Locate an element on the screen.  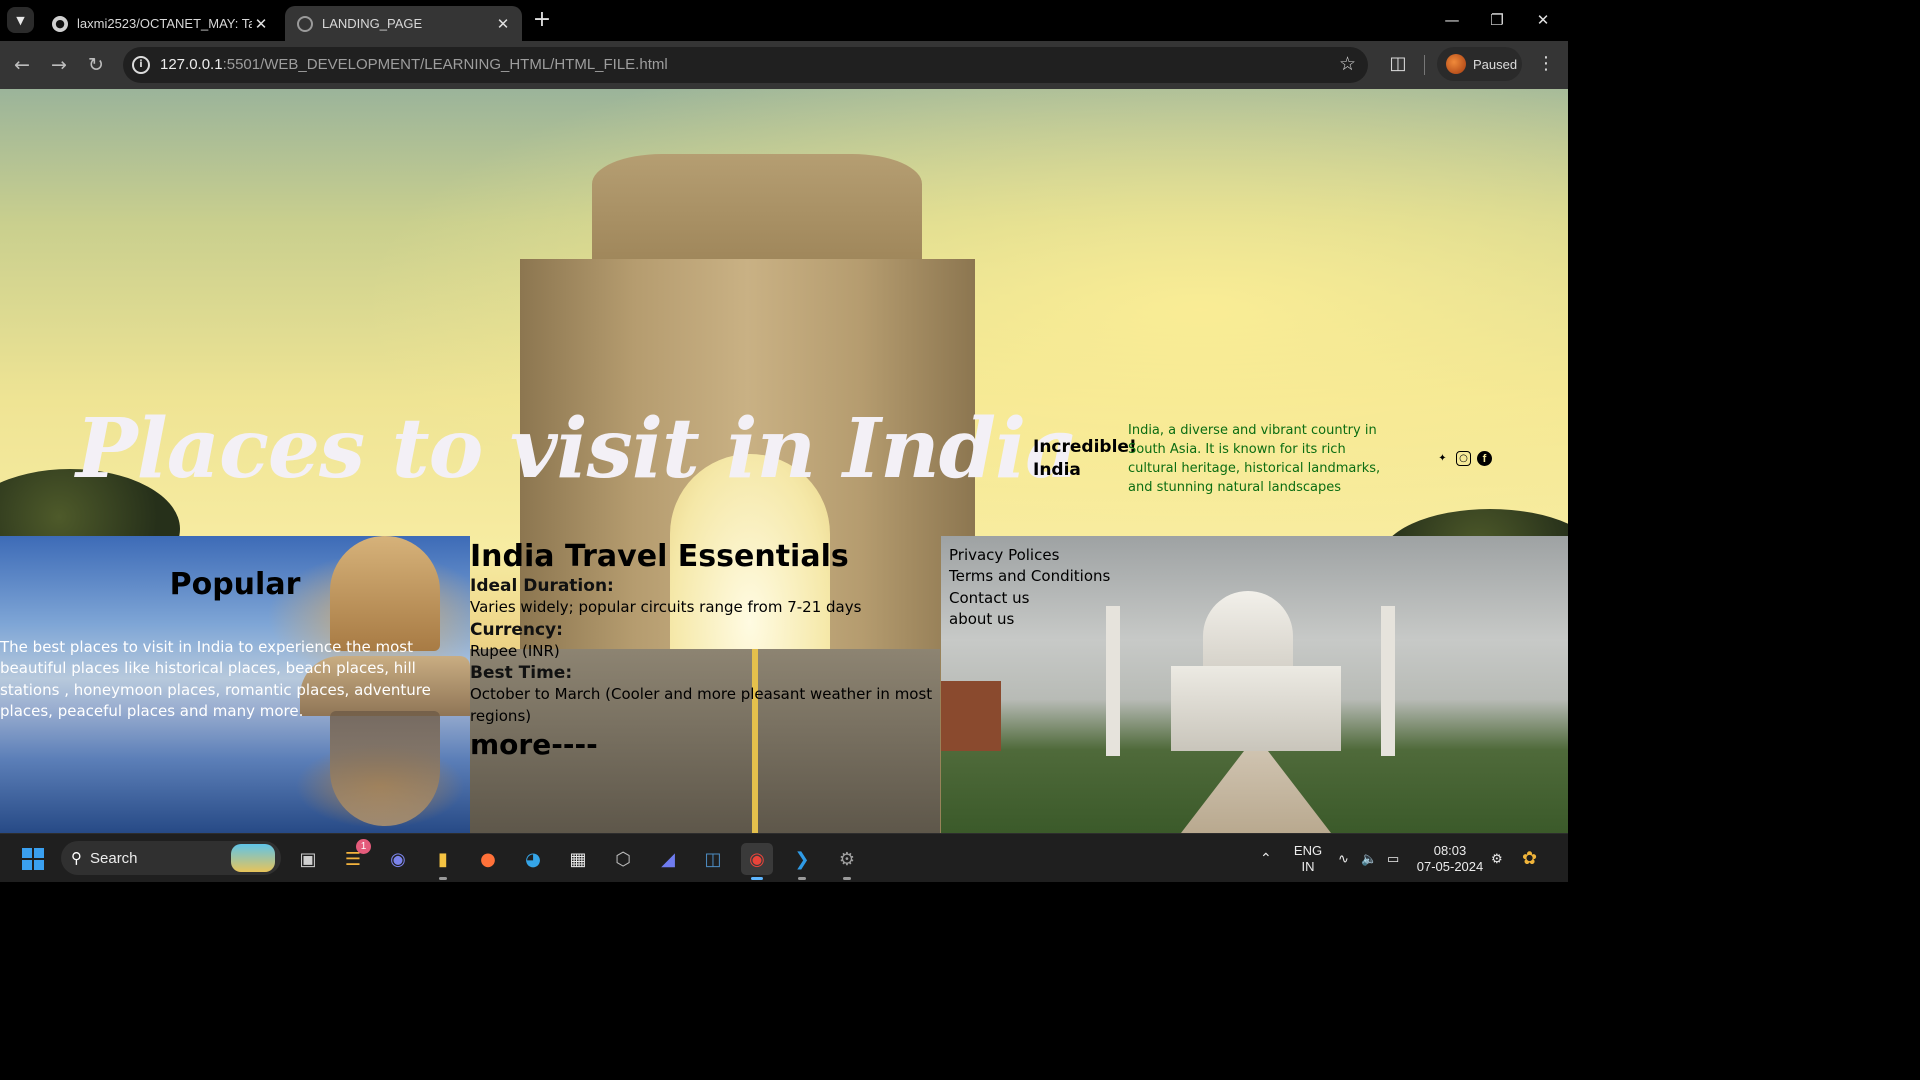
mysql-workbench-icon: ◫ is located at coordinates (713, 859).